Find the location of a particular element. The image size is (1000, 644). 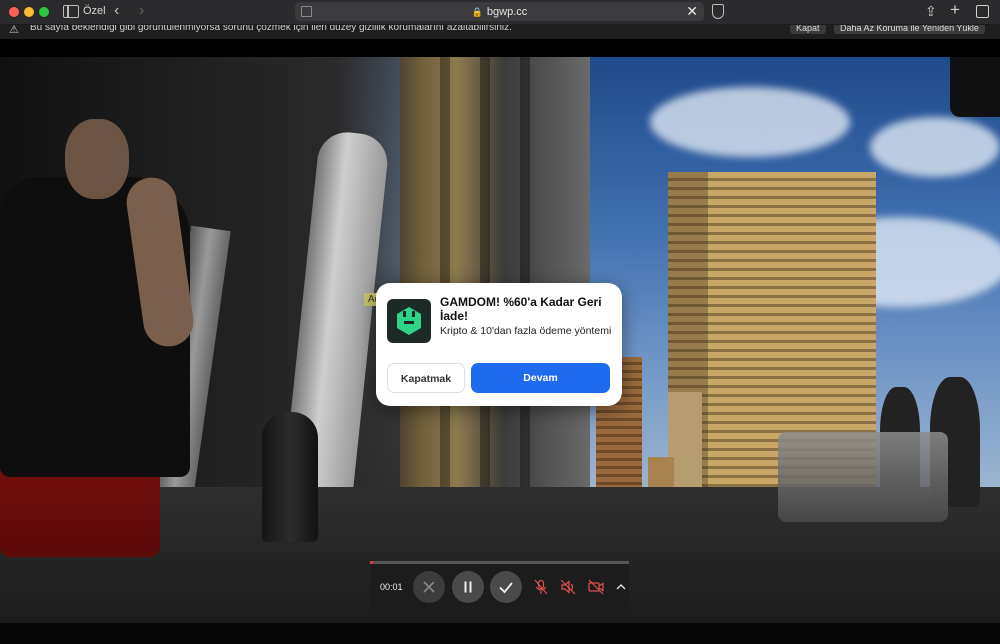

reload-less-protection-button: Daha Az Koruma ile Yeniden Yükle is located at coordinates (909, 29).